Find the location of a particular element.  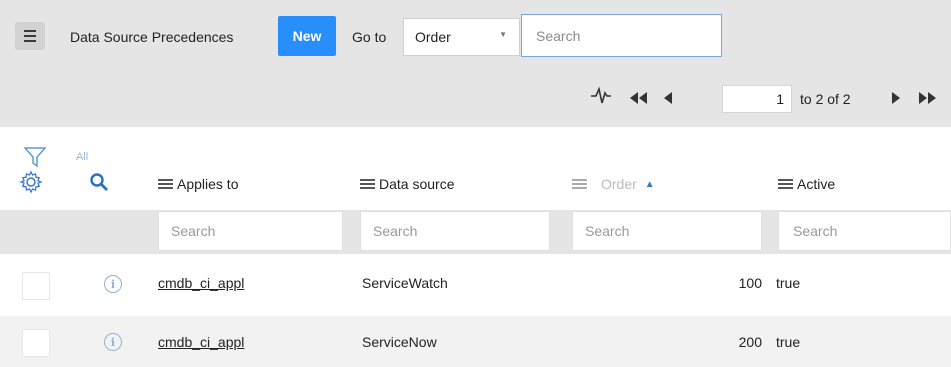

column-data-source-label: Data source is located at coordinates (417, 184).